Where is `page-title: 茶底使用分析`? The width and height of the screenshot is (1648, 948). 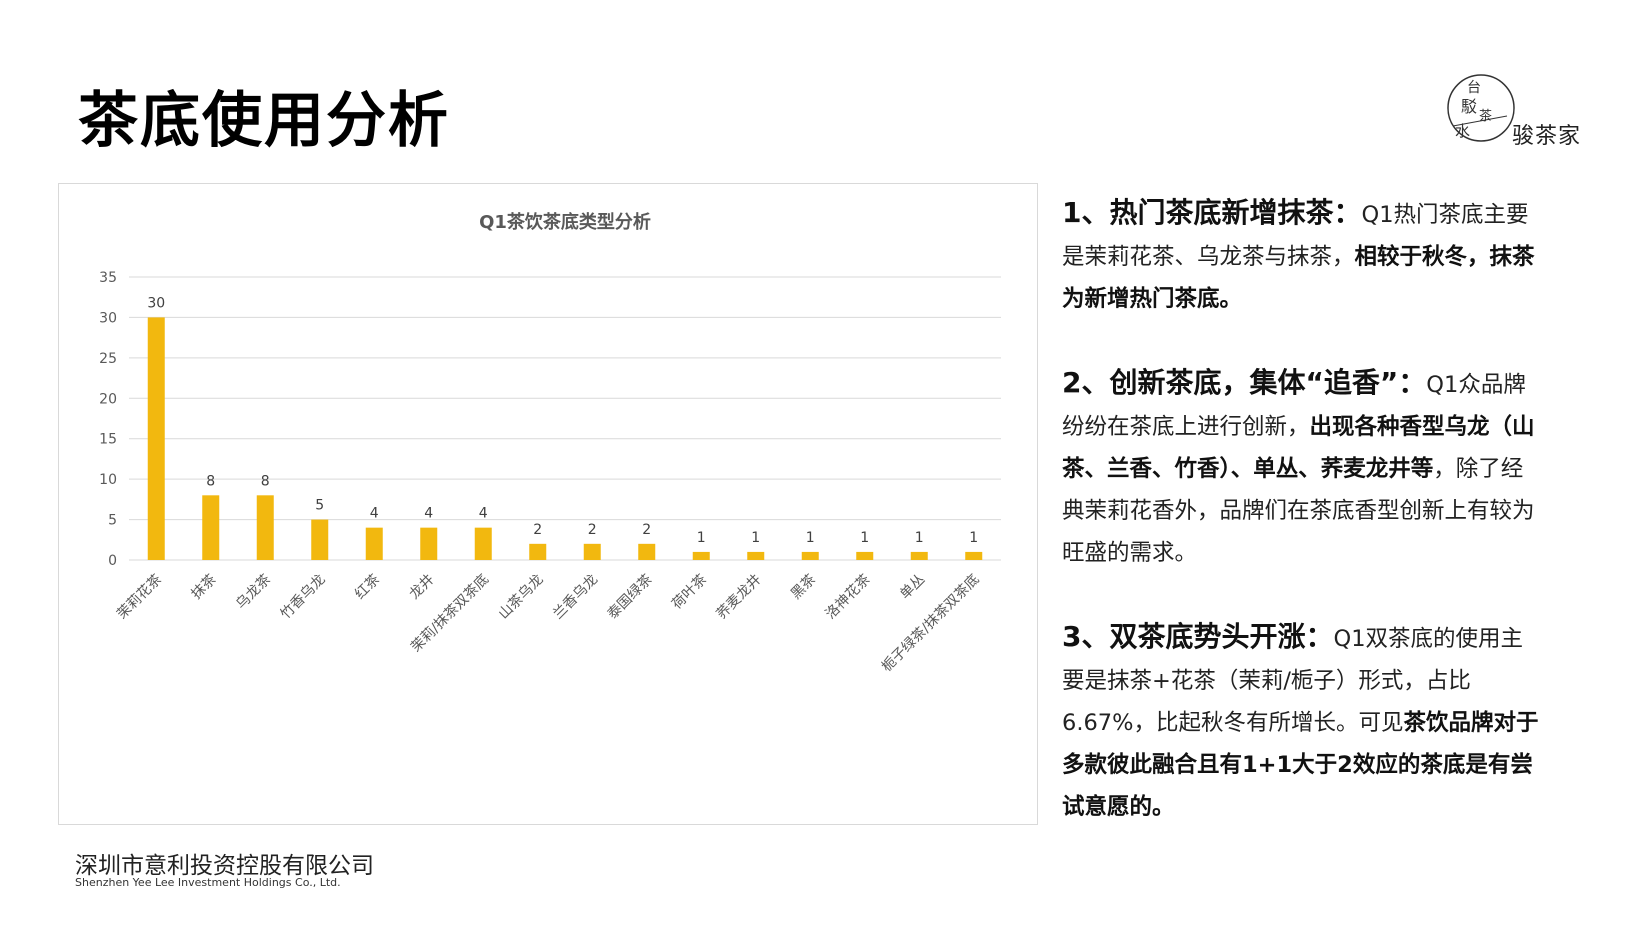
page-title: 茶底使用分析 is located at coordinates (264, 121).